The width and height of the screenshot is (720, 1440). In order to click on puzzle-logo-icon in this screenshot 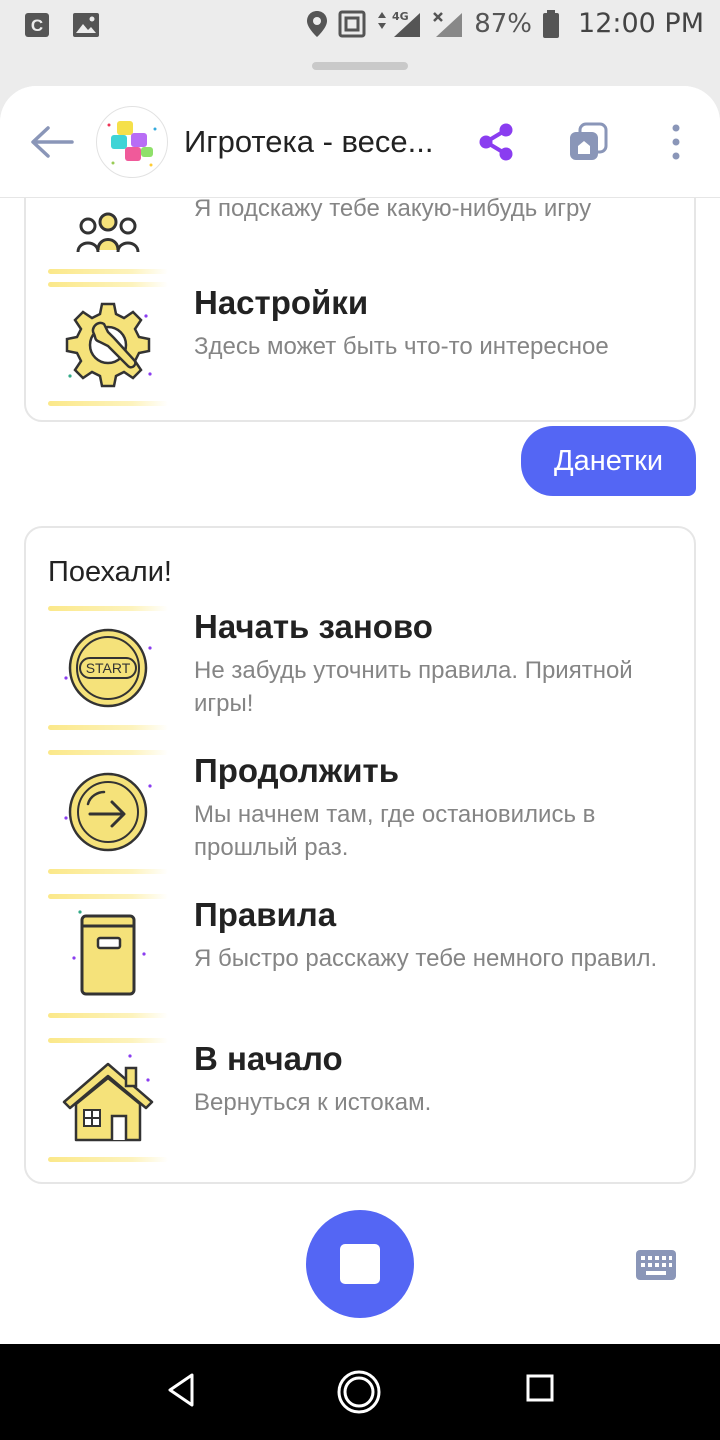, I will do `click(132, 144)`.